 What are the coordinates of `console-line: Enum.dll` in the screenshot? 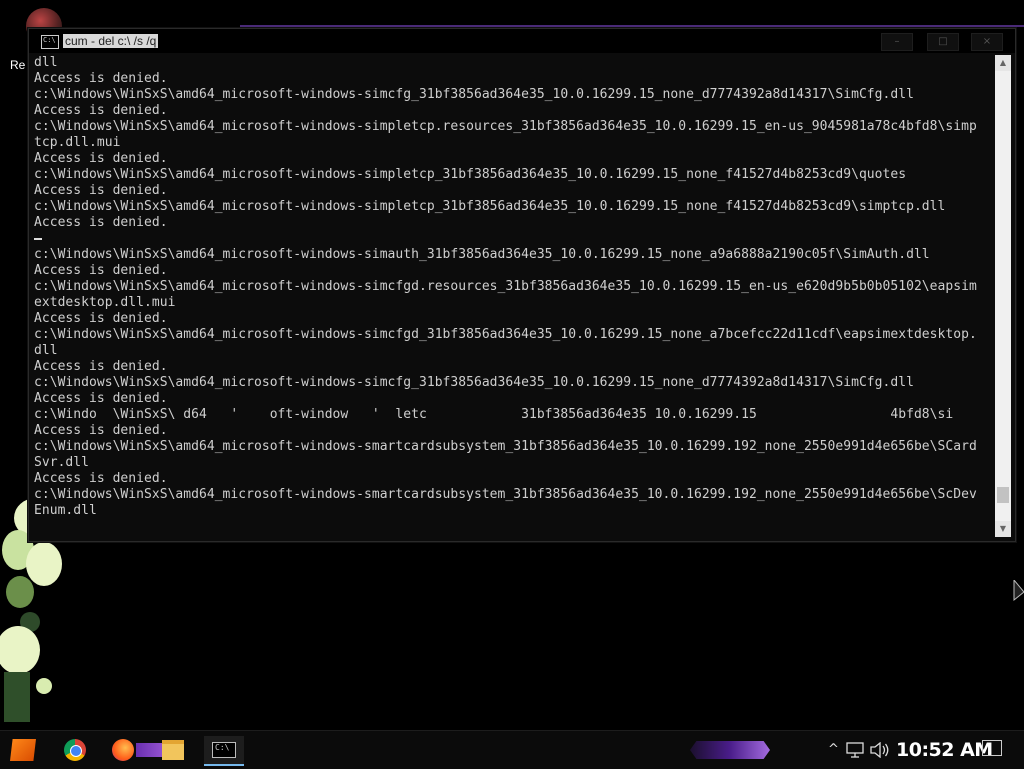 It's located at (65, 510).